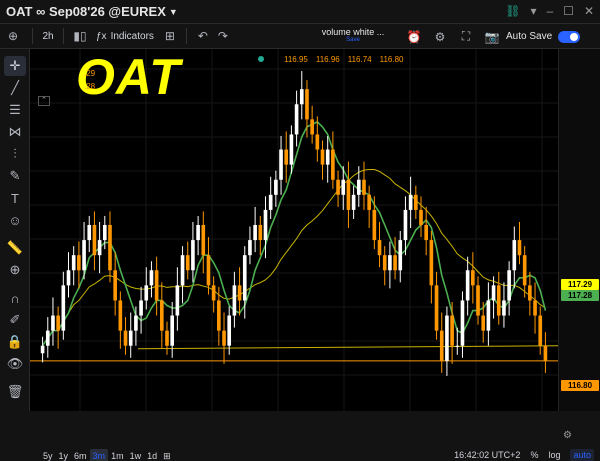  Describe the element at coordinates (48, 36) in the screenshot. I see `interval-button: 2h` at that location.